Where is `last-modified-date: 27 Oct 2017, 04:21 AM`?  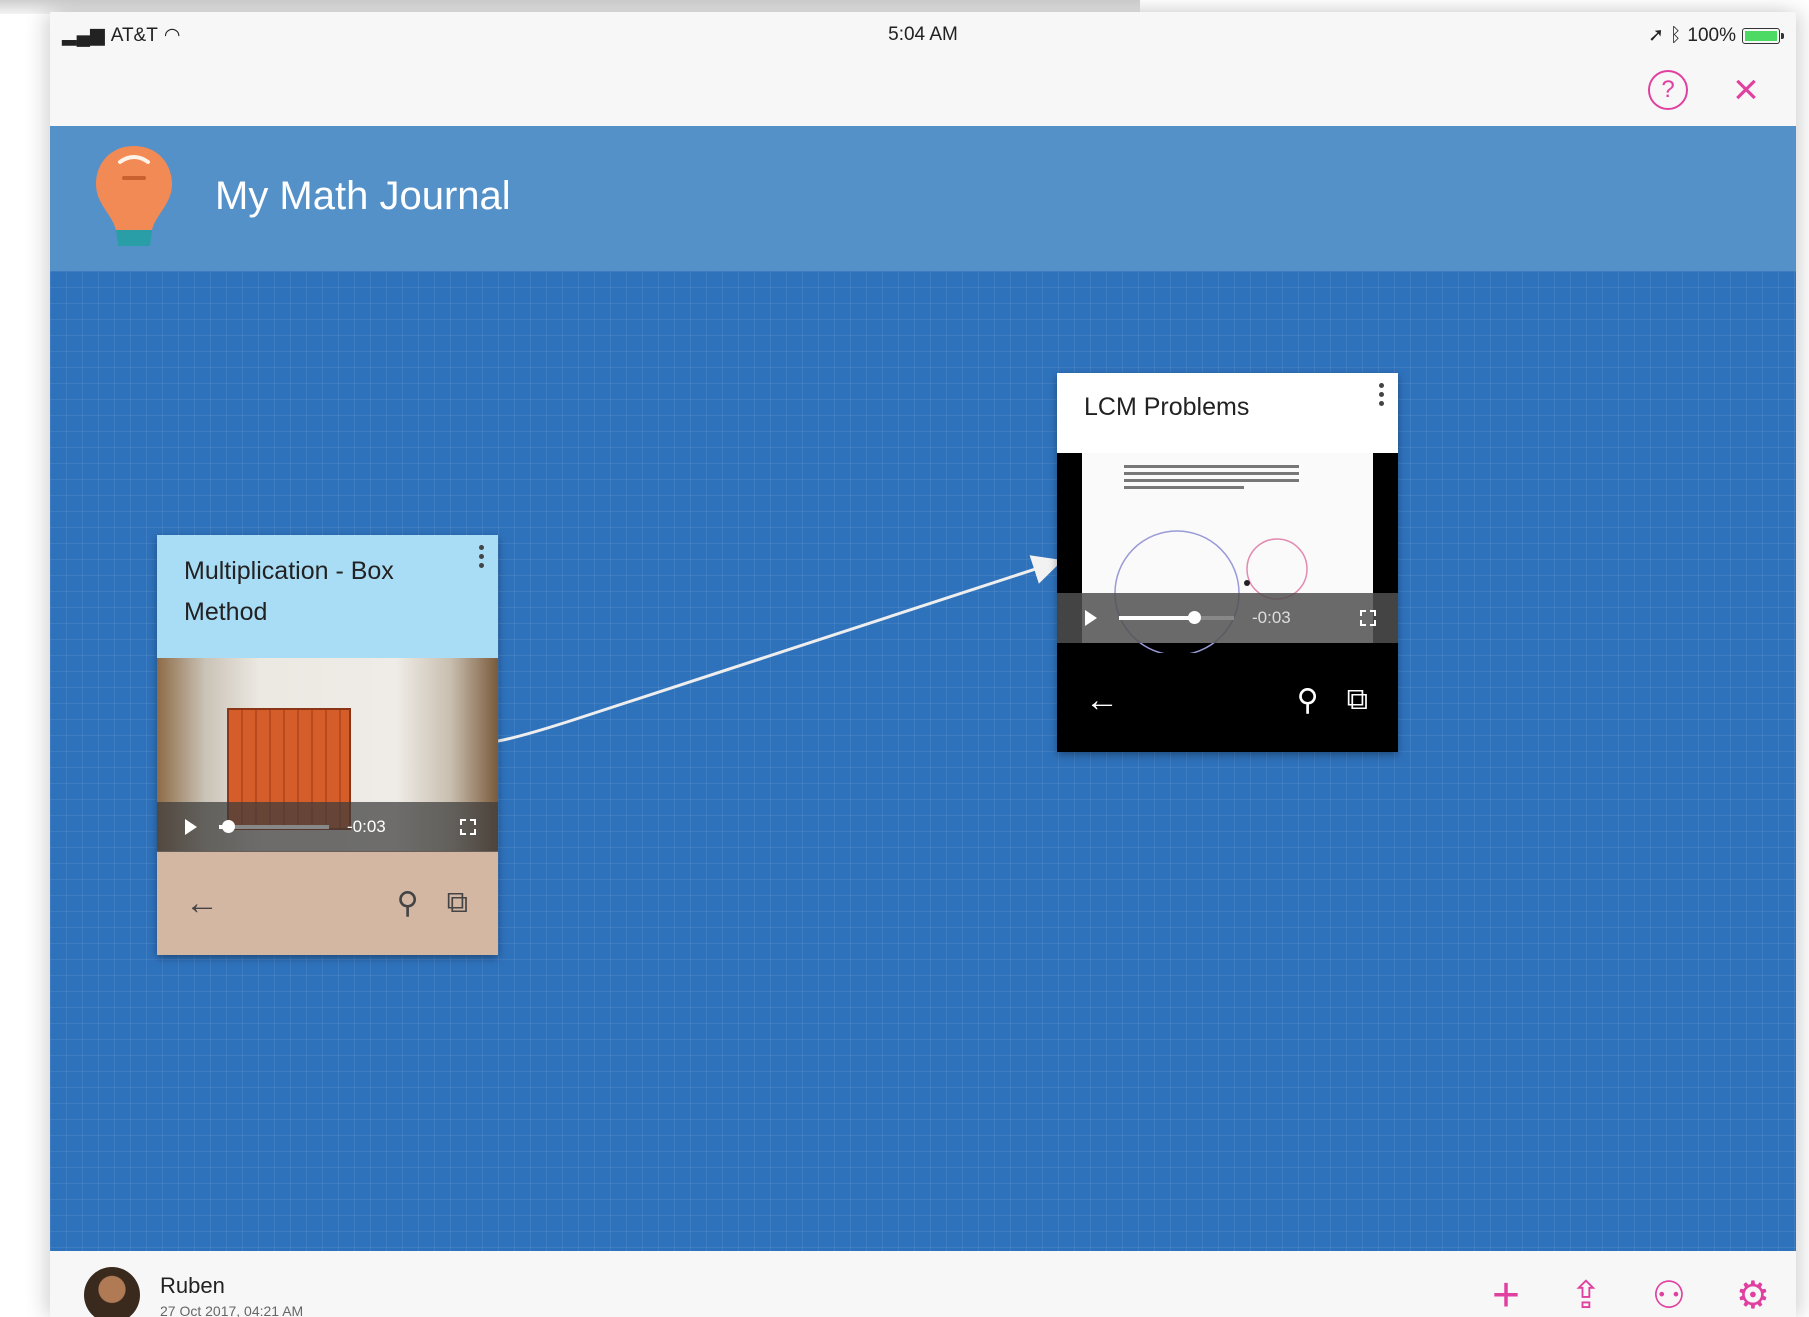 last-modified-date: 27 Oct 2017, 04:21 AM is located at coordinates (232, 1310).